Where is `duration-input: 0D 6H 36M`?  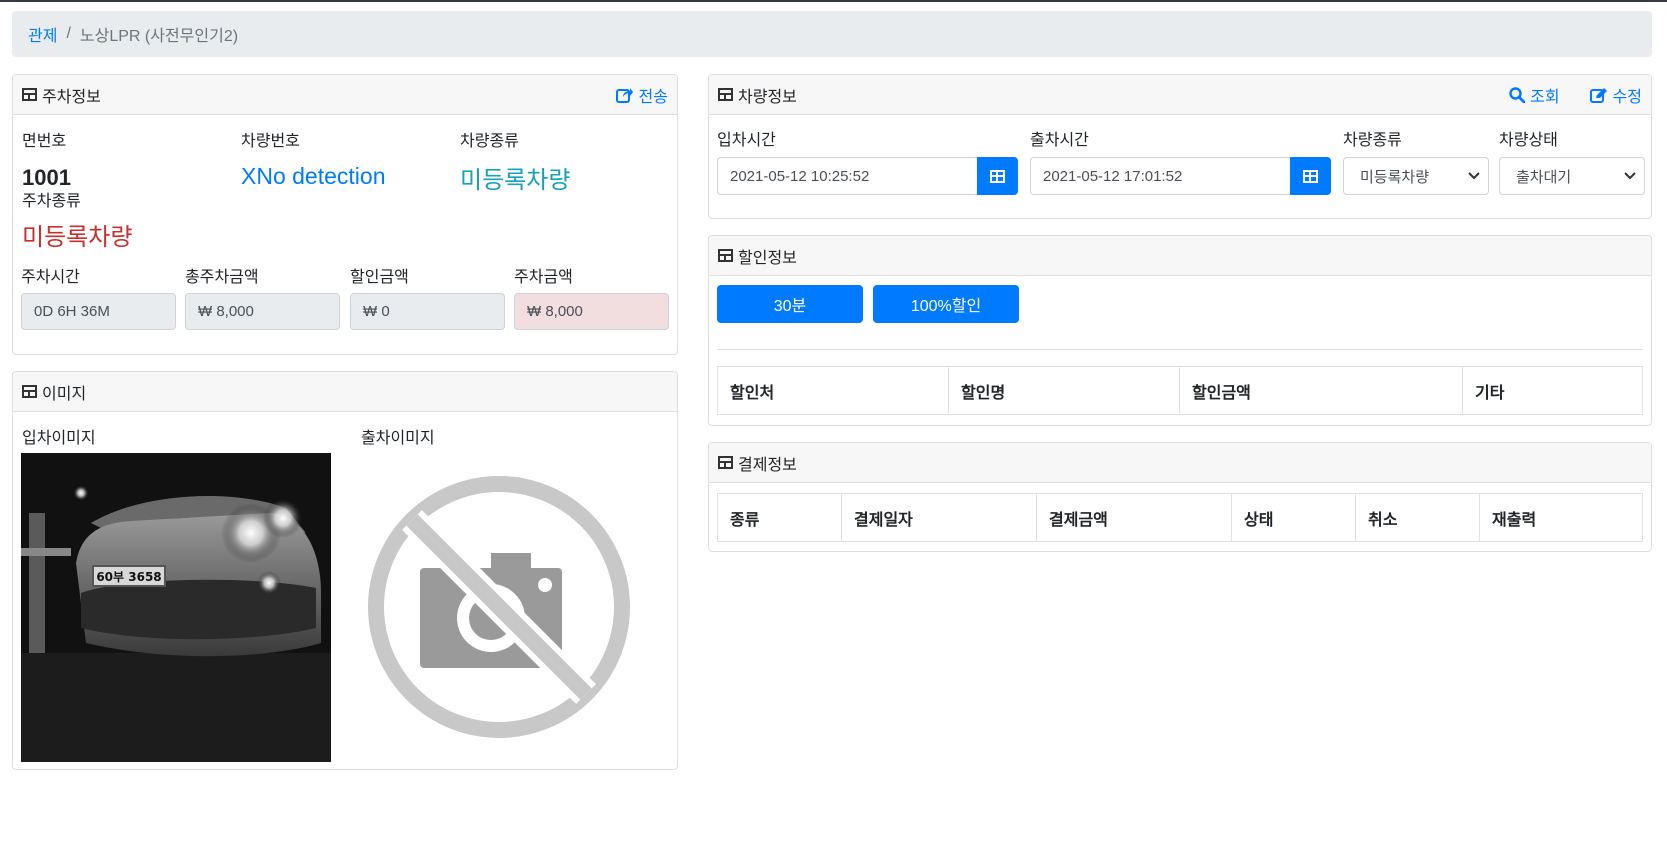
duration-input: 0D 6H 36M is located at coordinates (98, 311).